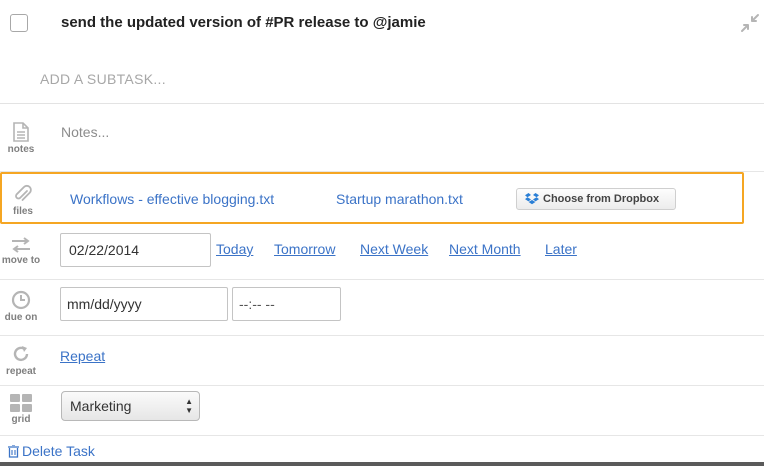 This screenshot has width=764, height=466. What do you see at coordinates (58, 451) in the screenshot?
I see `delete-task-label: Delete Task` at bounding box center [58, 451].